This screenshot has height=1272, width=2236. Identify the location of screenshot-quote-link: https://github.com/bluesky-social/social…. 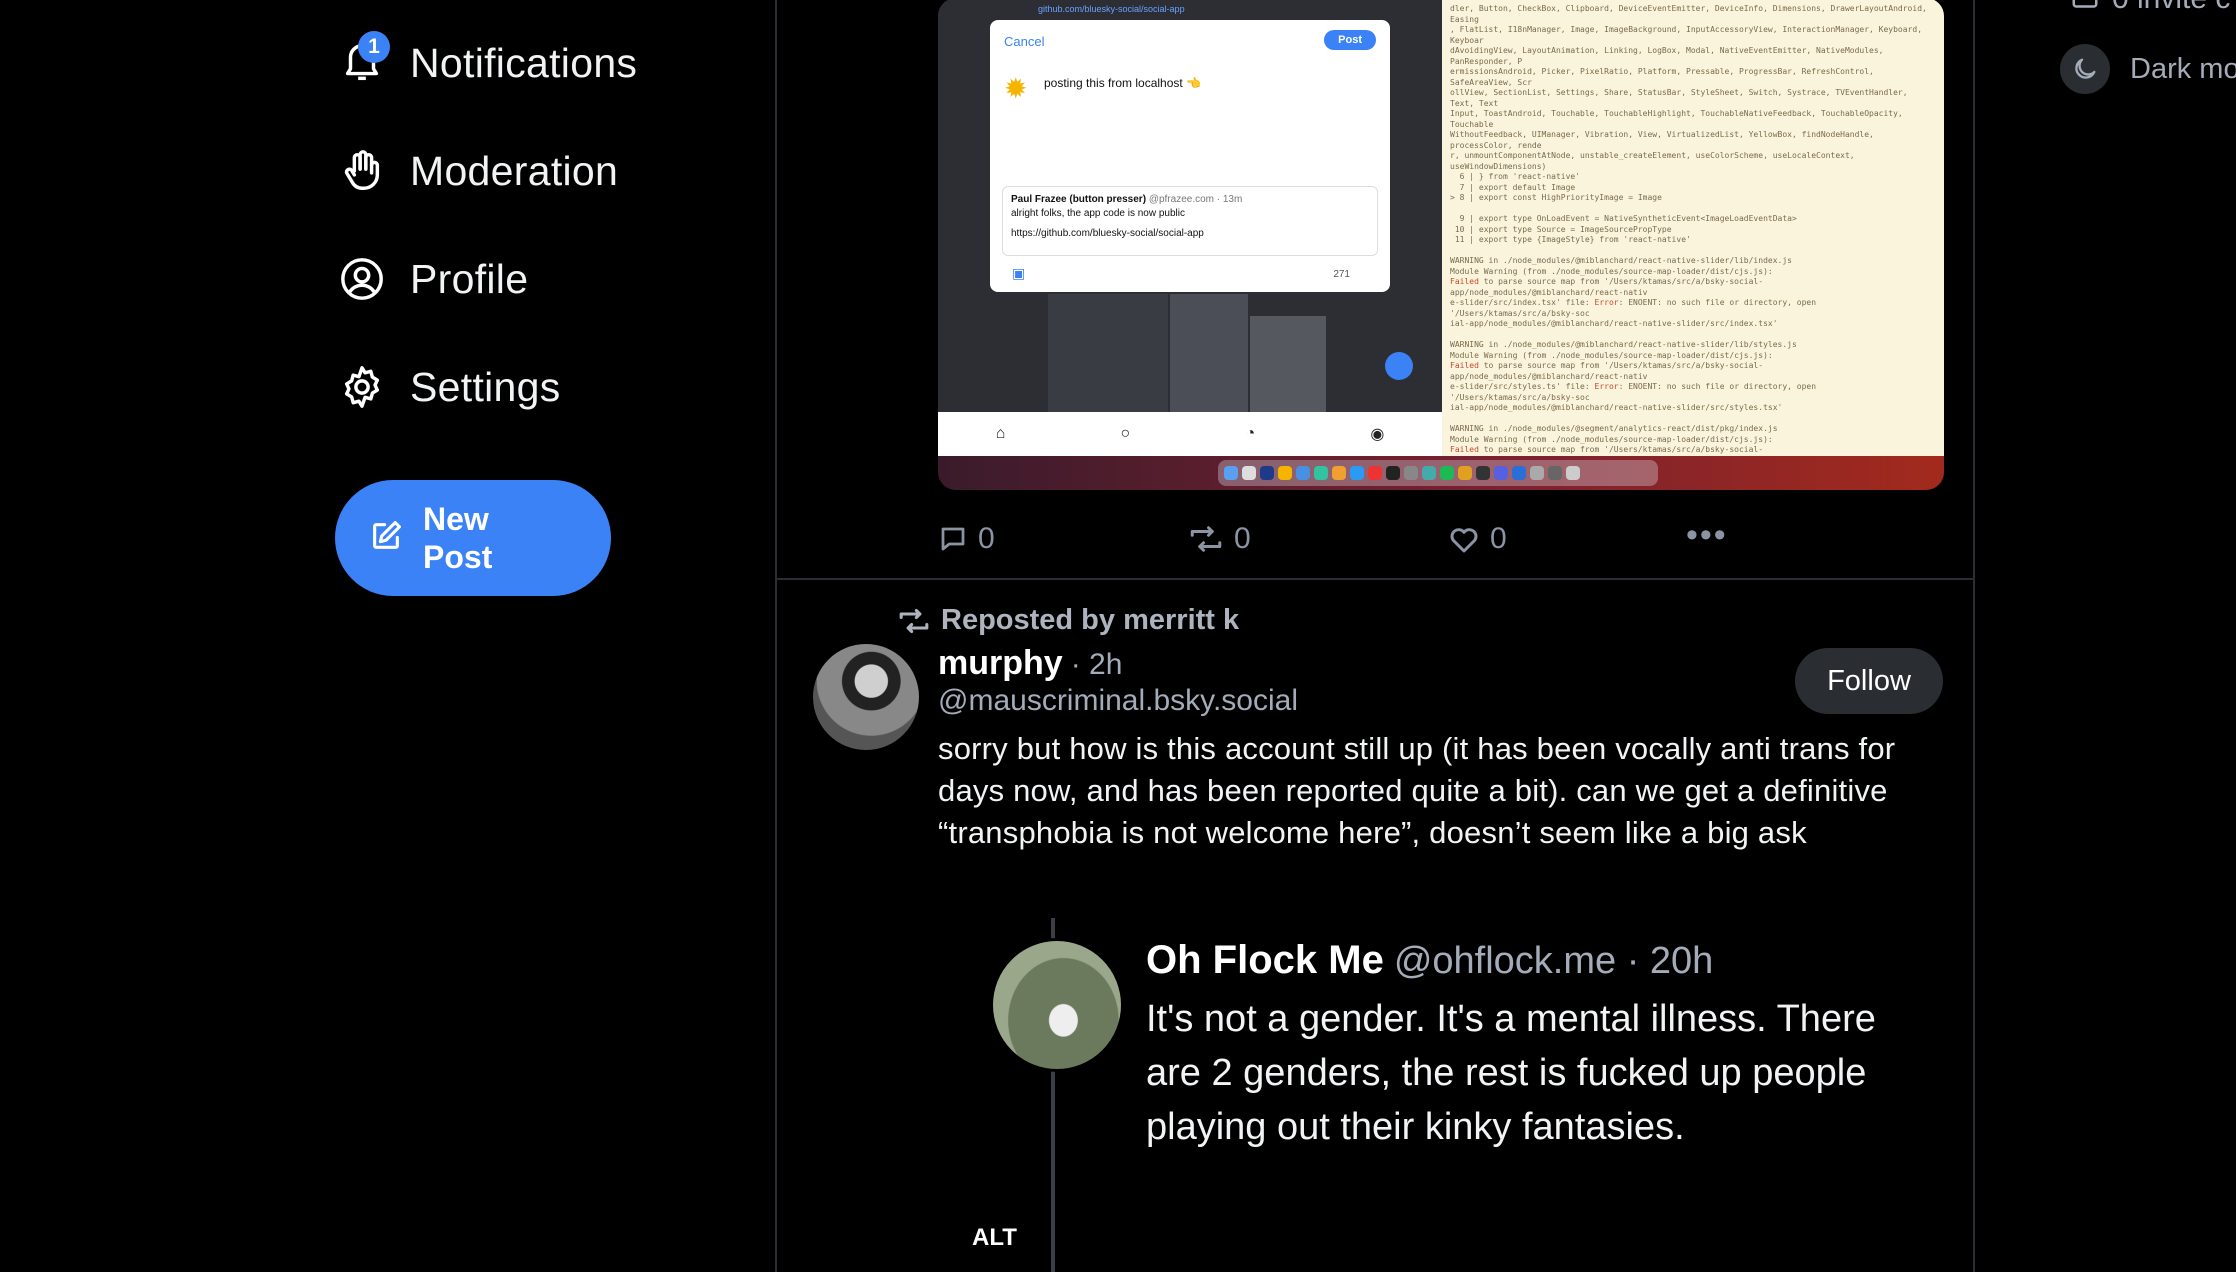
(1107, 233).